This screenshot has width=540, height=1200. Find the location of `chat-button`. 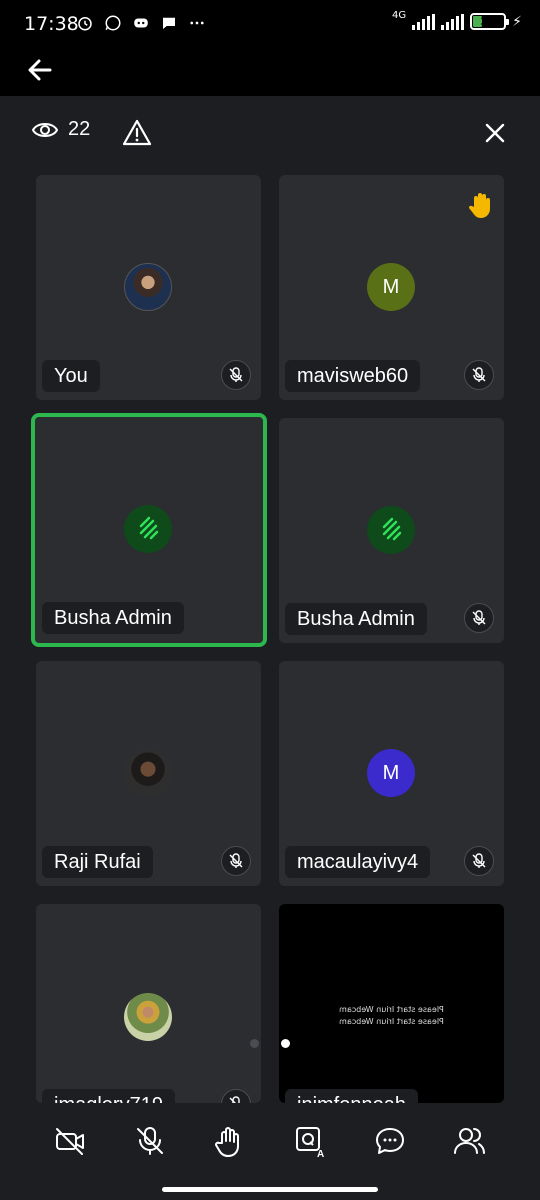

chat-button is located at coordinates (390, 1141).